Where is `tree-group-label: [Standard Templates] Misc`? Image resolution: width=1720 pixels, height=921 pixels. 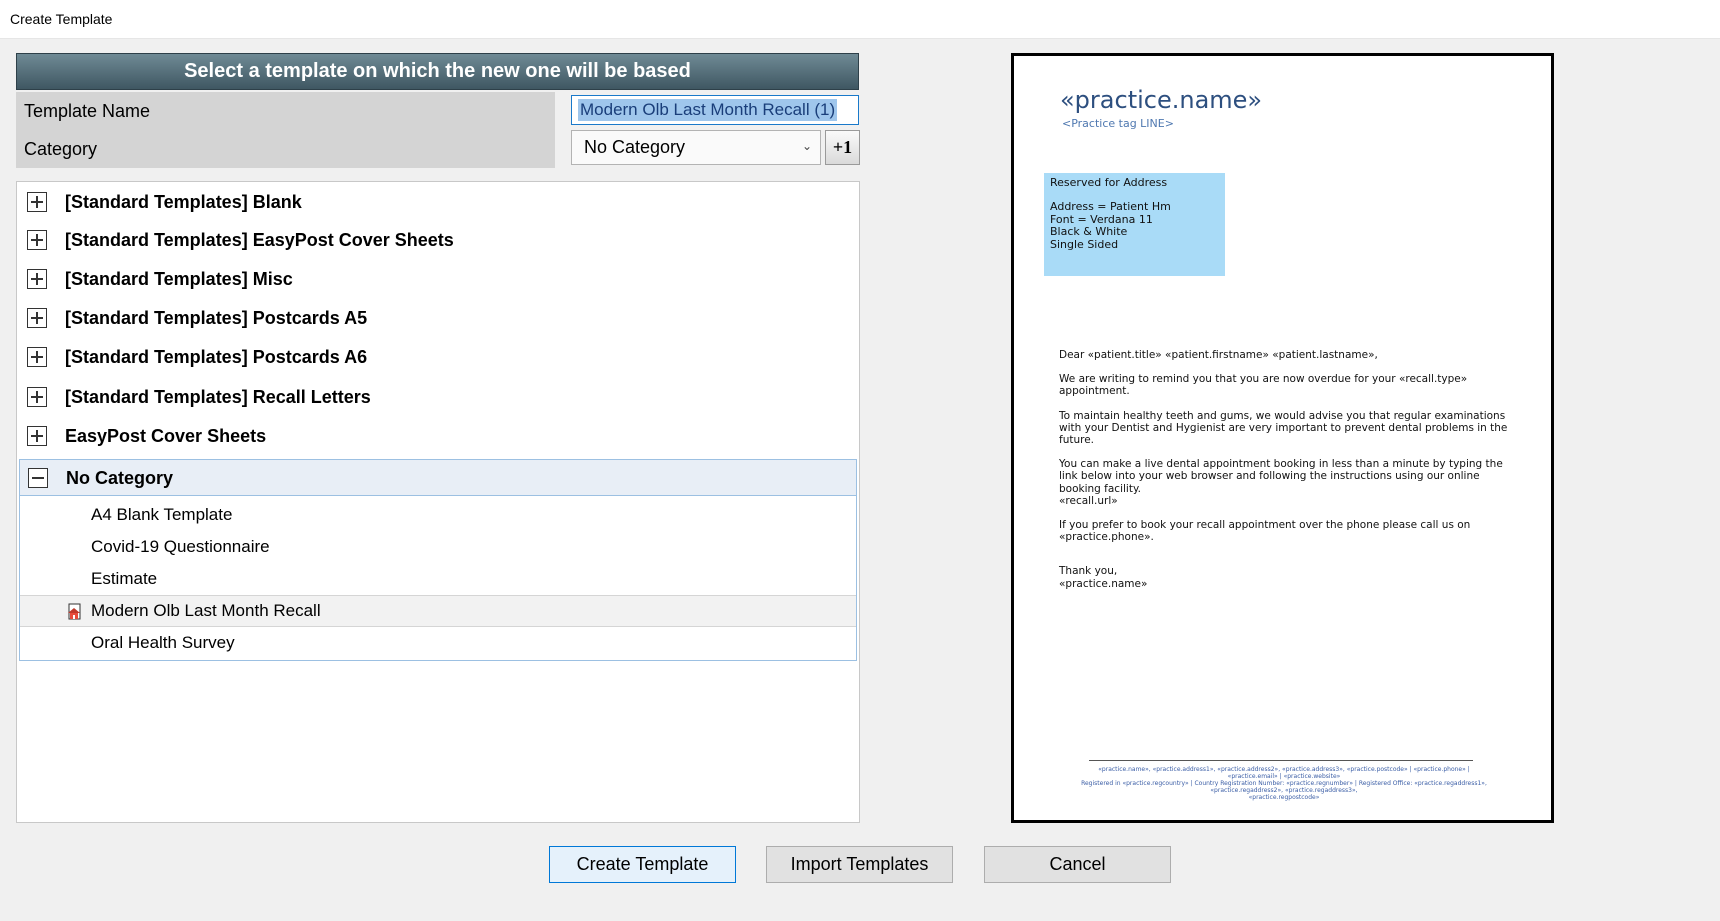
tree-group-label: [Standard Templates] Misc is located at coordinates (179, 278).